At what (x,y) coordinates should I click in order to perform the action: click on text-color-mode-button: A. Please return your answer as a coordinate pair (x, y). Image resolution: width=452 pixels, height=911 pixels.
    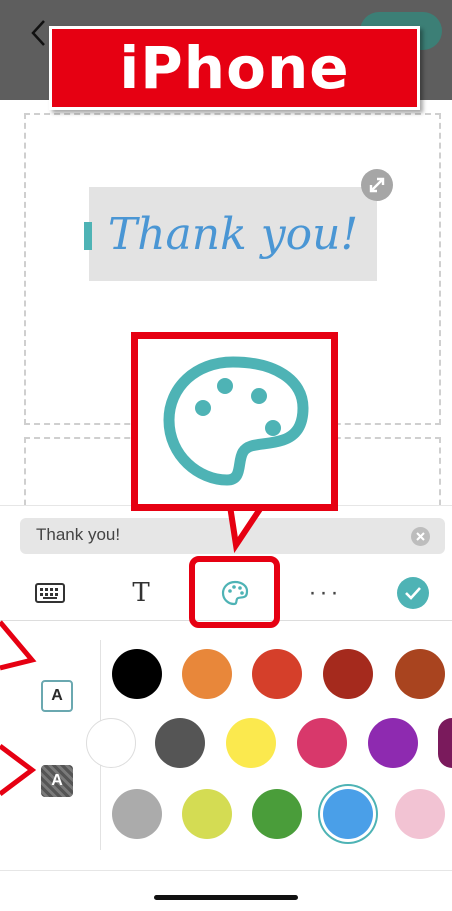
    Looking at the image, I should click on (57, 696).